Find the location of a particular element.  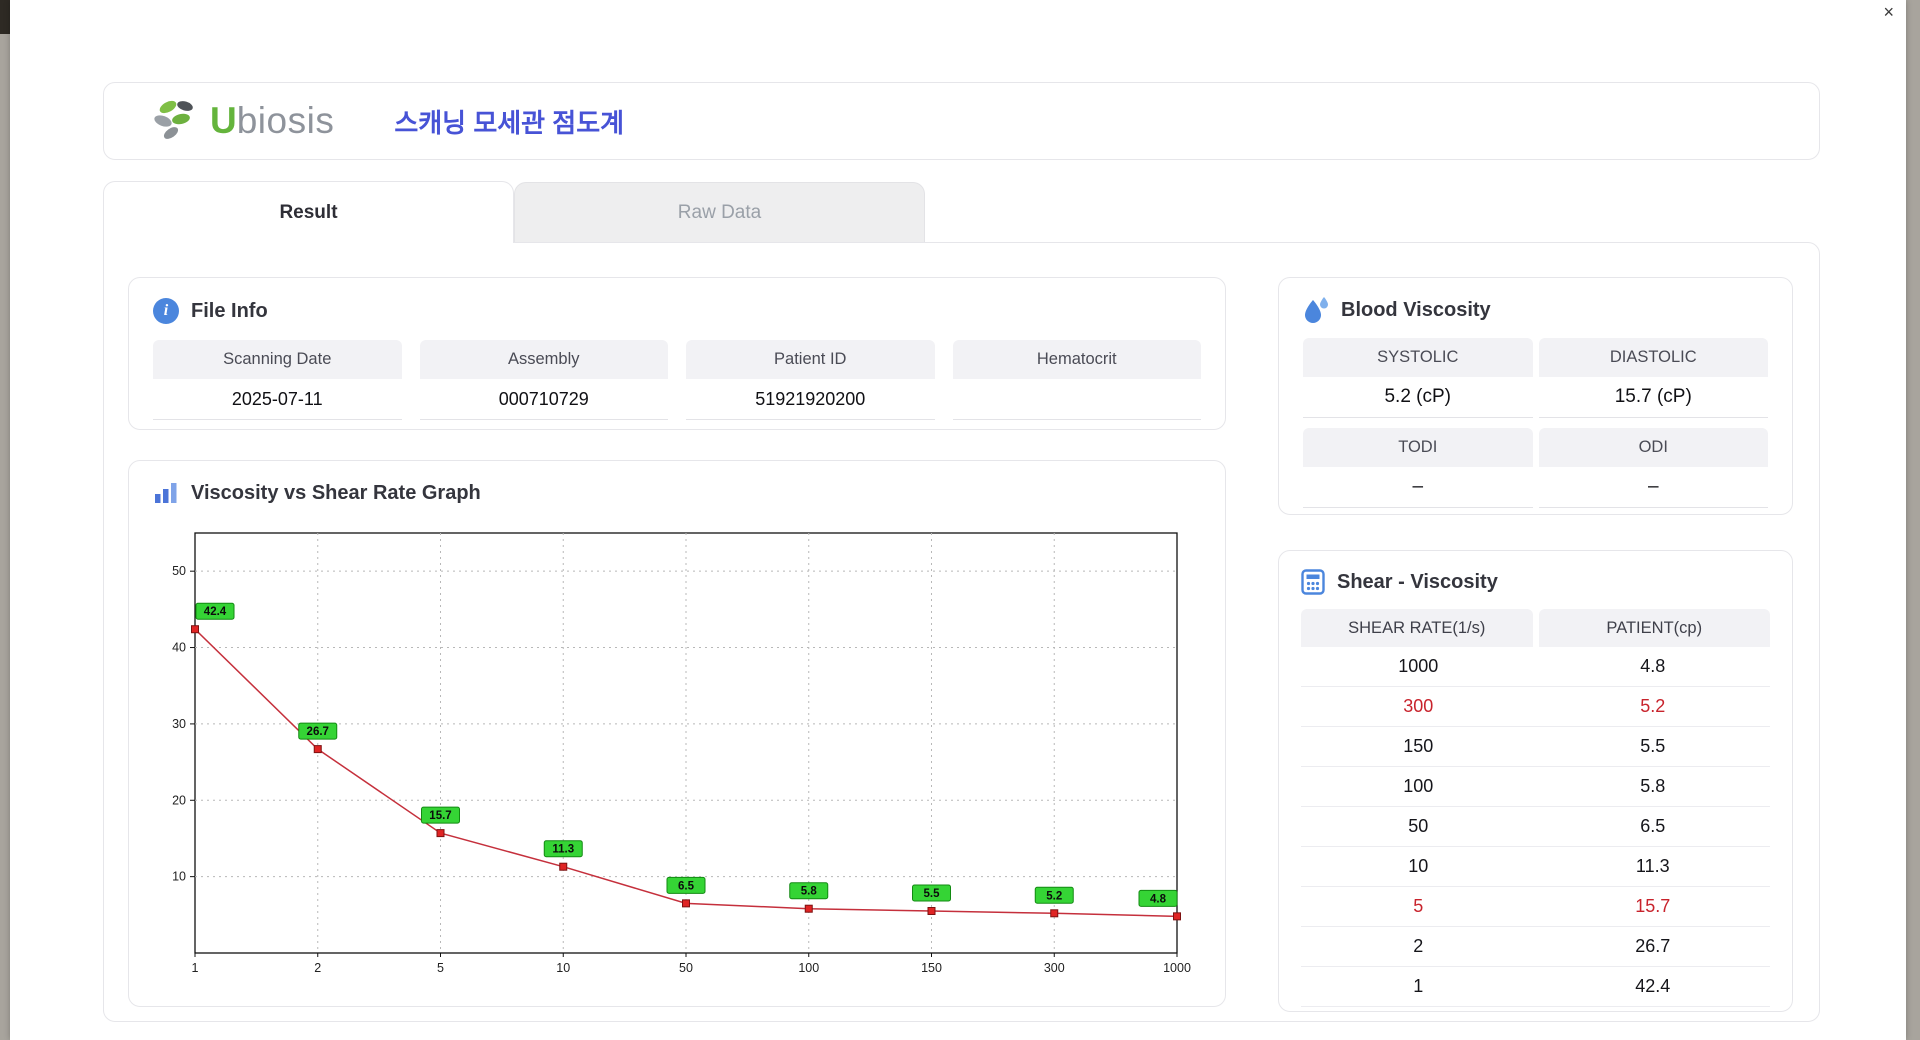

bar-chart-icon is located at coordinates (166, 493).